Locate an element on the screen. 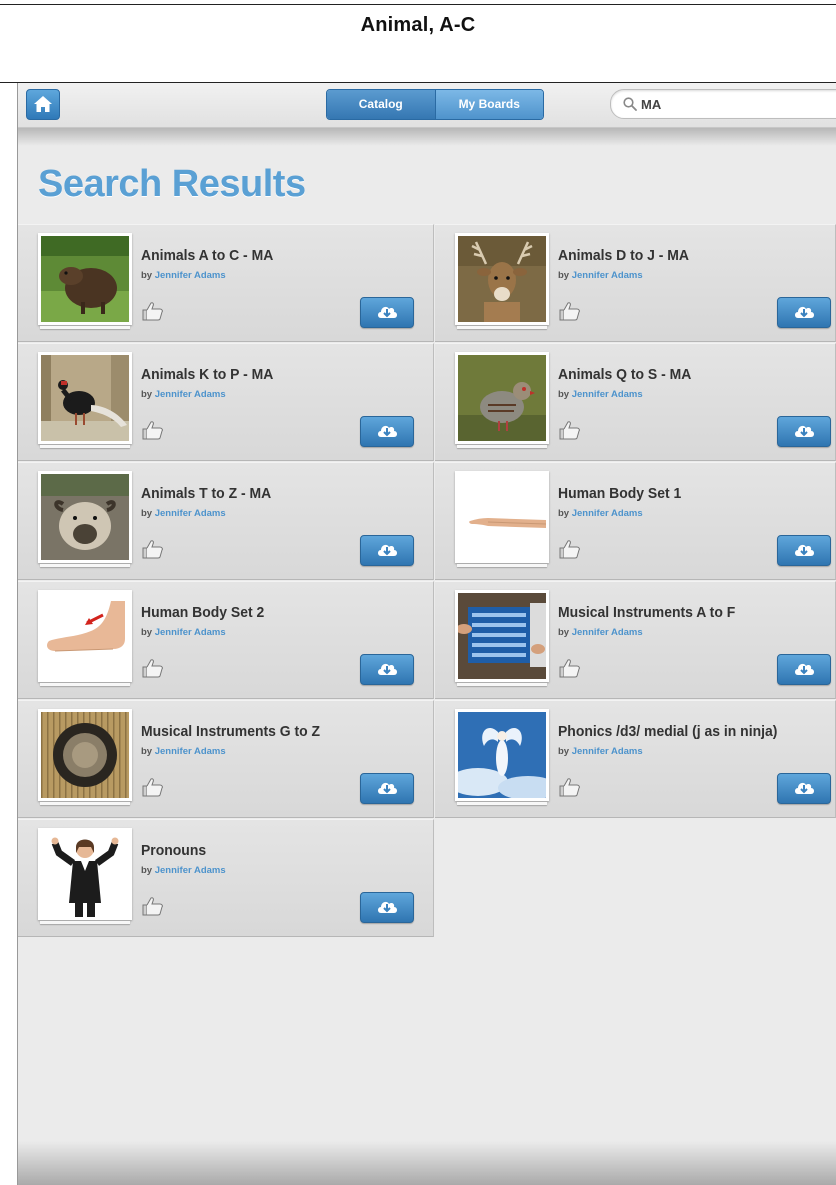 Image resolution: width=836 pixels, height=1185 pixels. arm-photo is located at coordinates (502, 517).